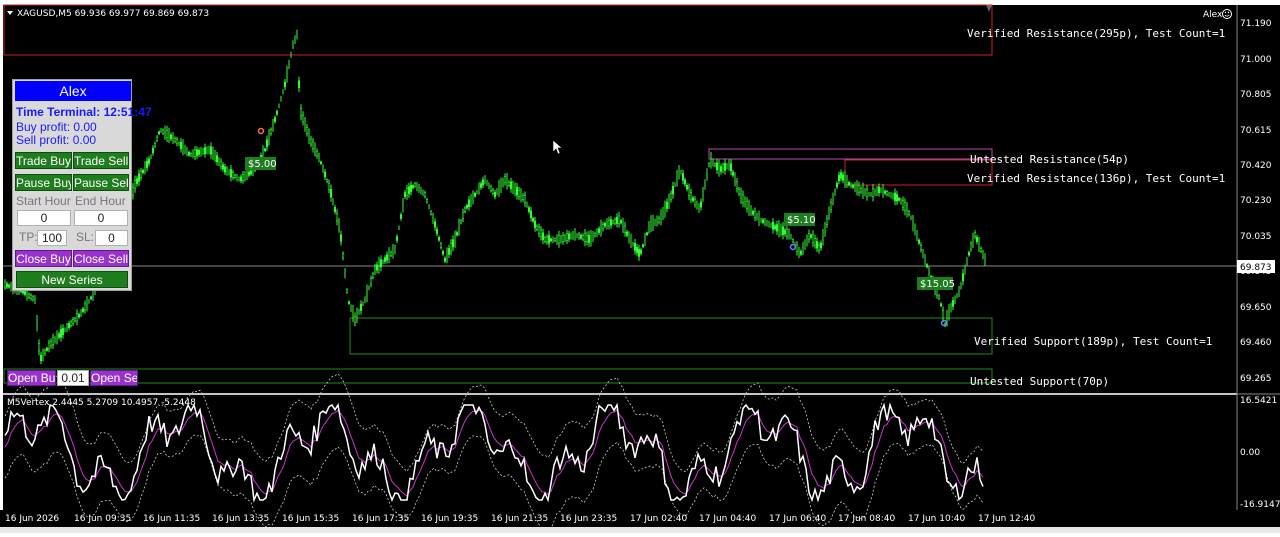  I want to click on pause-sell-button: Pause Sell, so click(101, 182).